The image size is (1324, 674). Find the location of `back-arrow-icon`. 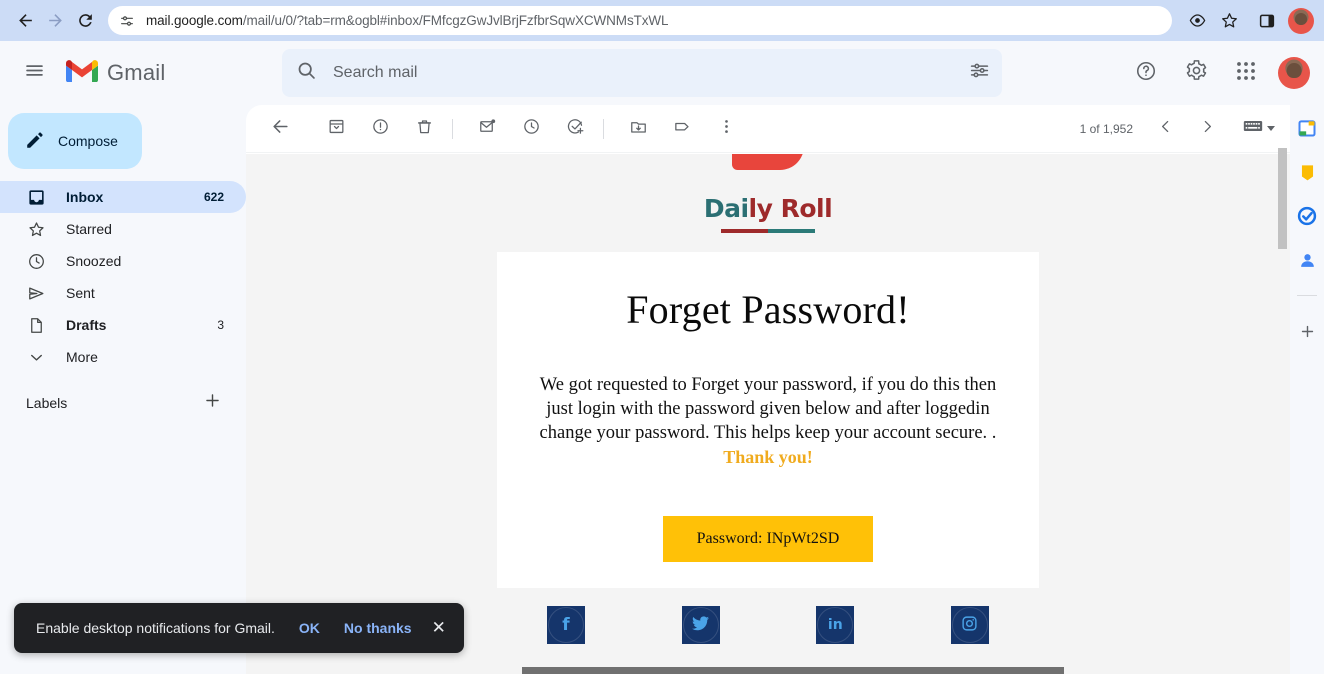

back-arrow-icon is located at coordinates (25, 20).